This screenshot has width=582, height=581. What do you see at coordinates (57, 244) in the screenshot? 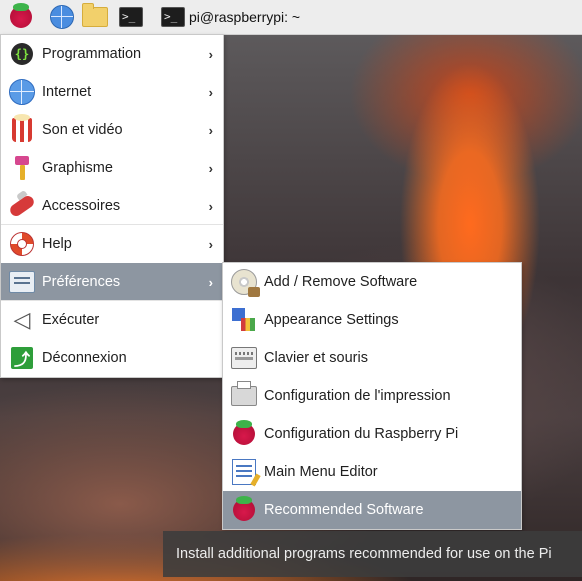
I see `menu-item-label: Help` at bounding box center [57, 244].